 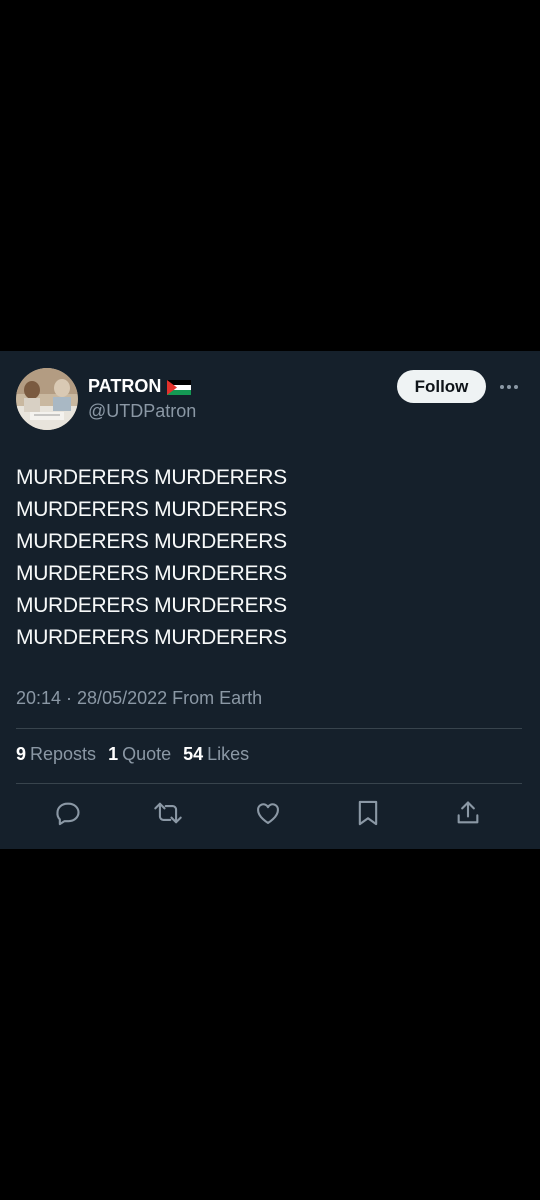 I want to click on action-bar, so click(x=270, y=814).